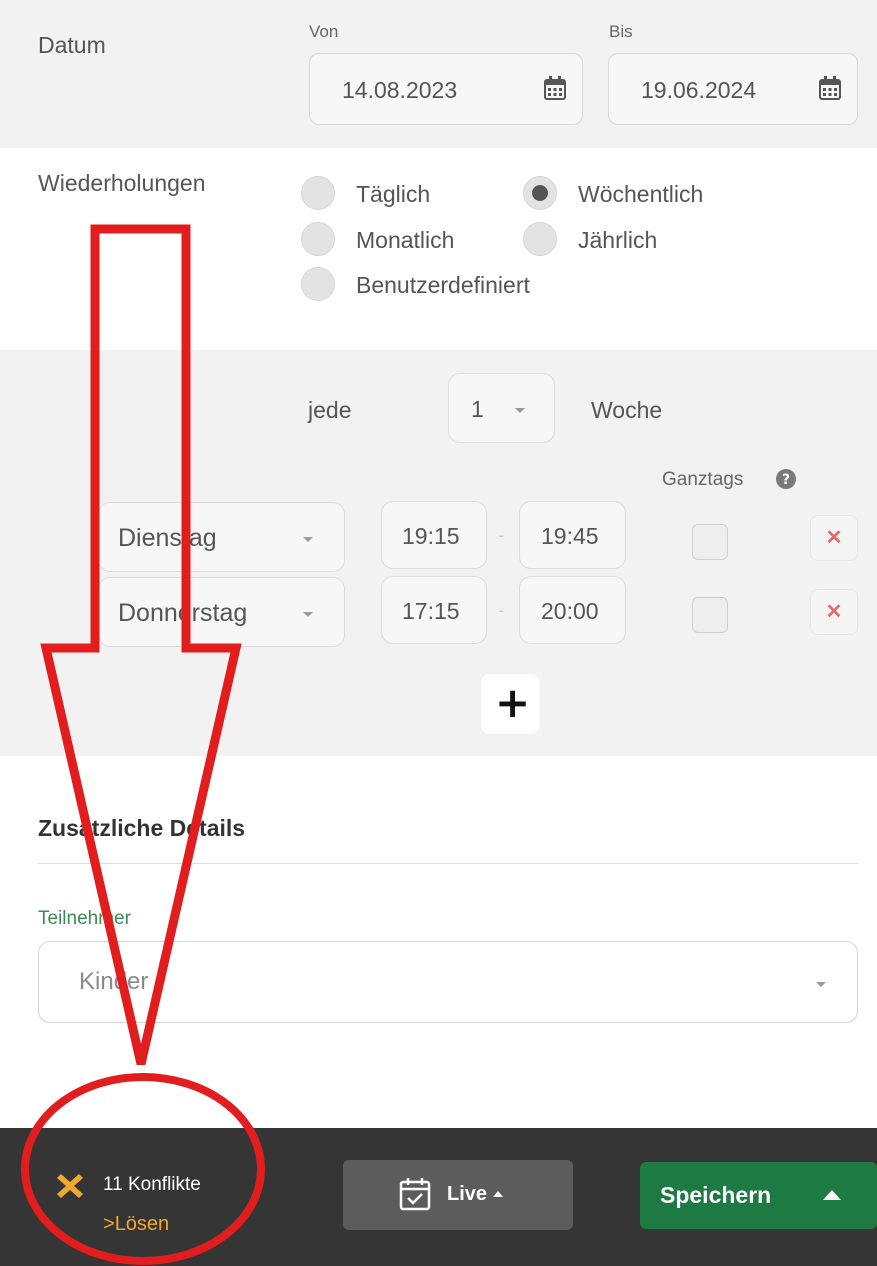 This screenshot has width=877, height=1266. What do you see at coordinates (318, 284) in the screenshot?
I see `radio-custom` at bounding box center [318, 284].